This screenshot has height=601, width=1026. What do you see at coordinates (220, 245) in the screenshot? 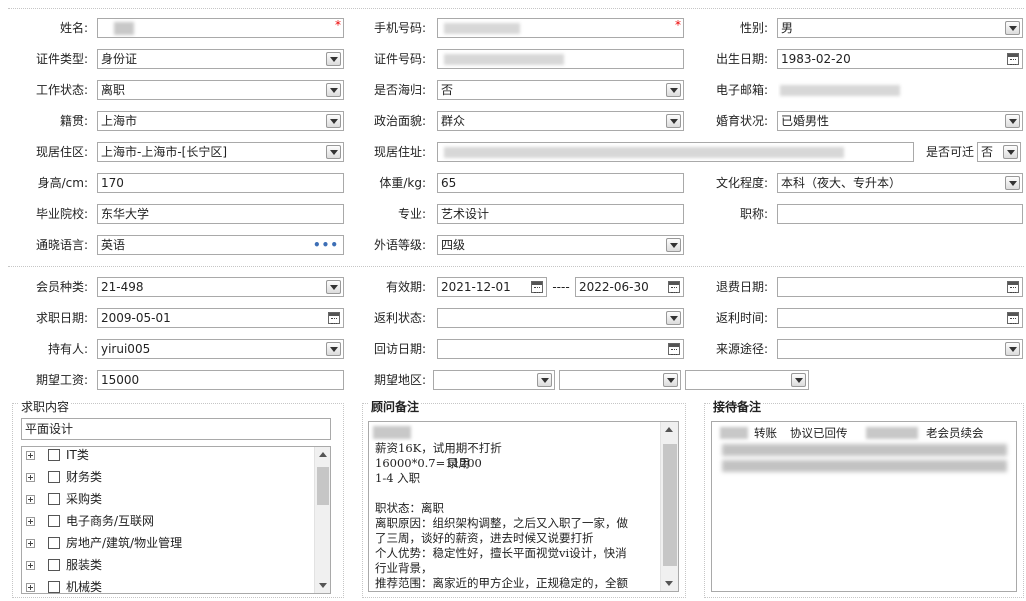
I see `language-field: 英语 •••` at bounding box center [220, 245].